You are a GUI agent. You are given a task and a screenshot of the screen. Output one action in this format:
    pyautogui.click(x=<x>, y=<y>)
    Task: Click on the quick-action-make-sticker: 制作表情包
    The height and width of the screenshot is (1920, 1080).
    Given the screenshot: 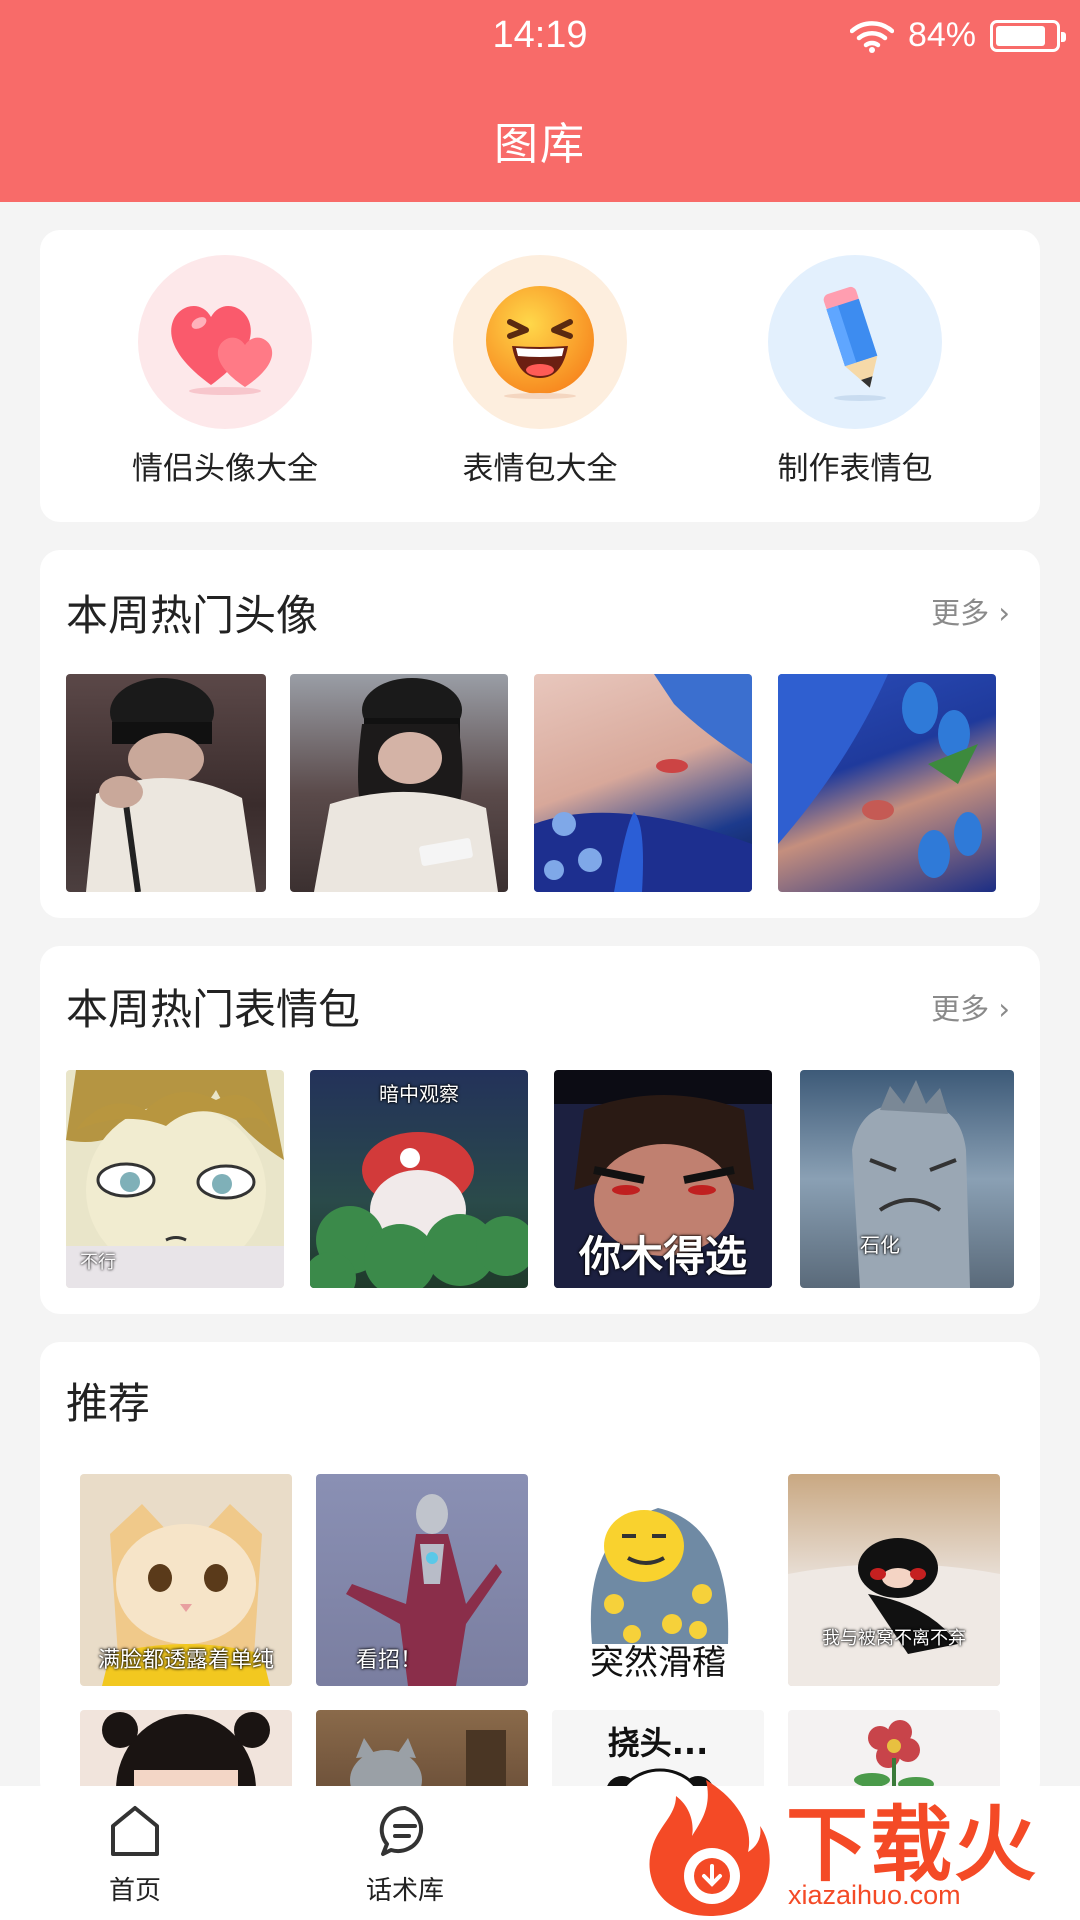 What is the action you would take?
    pyautogui.click(x=855, y=371)
    